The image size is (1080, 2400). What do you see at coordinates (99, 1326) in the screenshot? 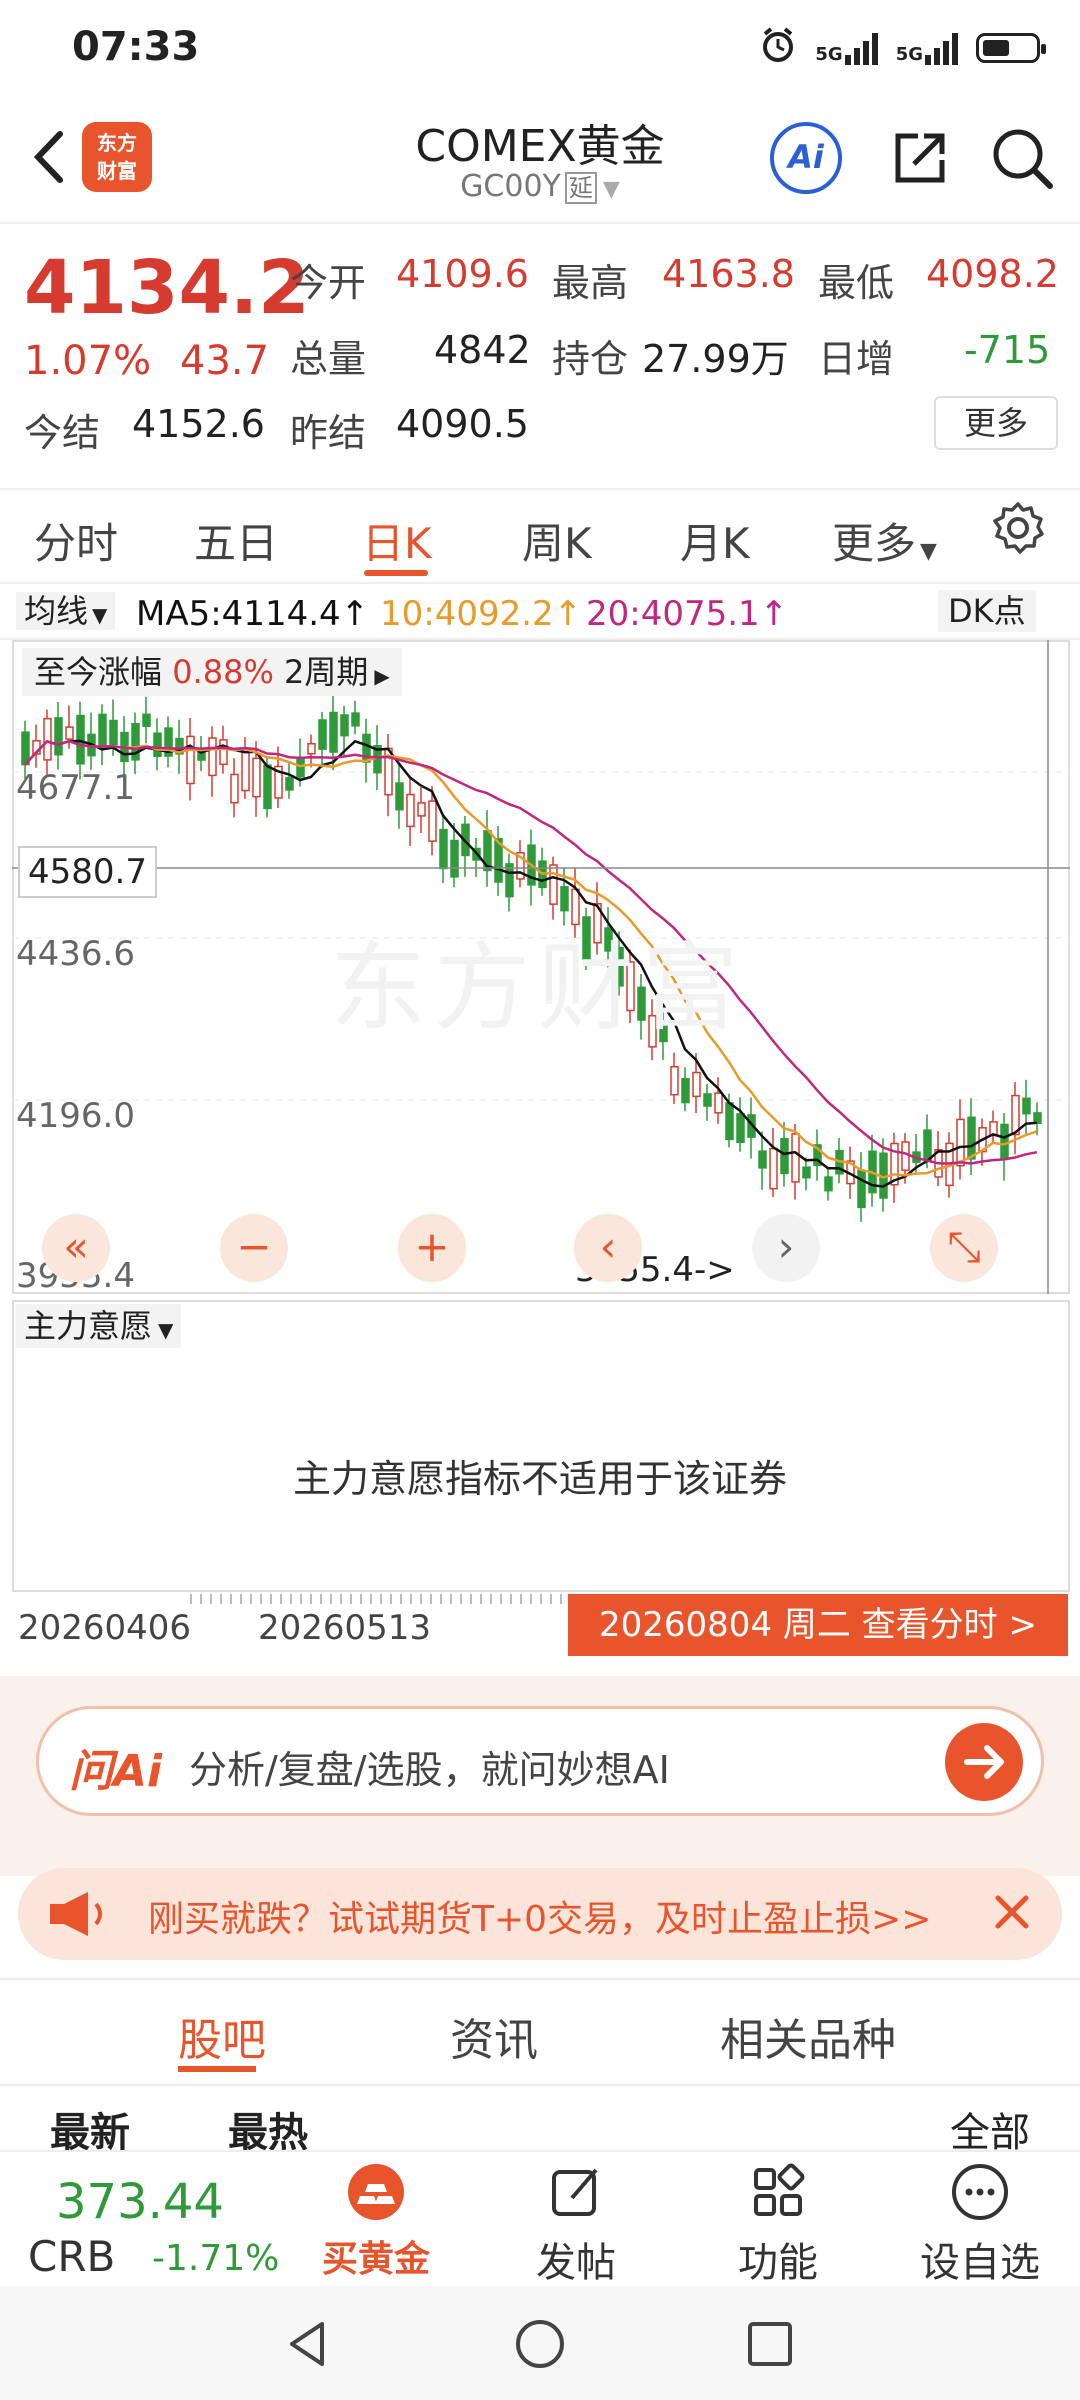
I see `force-indicator-selector: 主力意愿 ▼` at bounding box center [99, 1326].